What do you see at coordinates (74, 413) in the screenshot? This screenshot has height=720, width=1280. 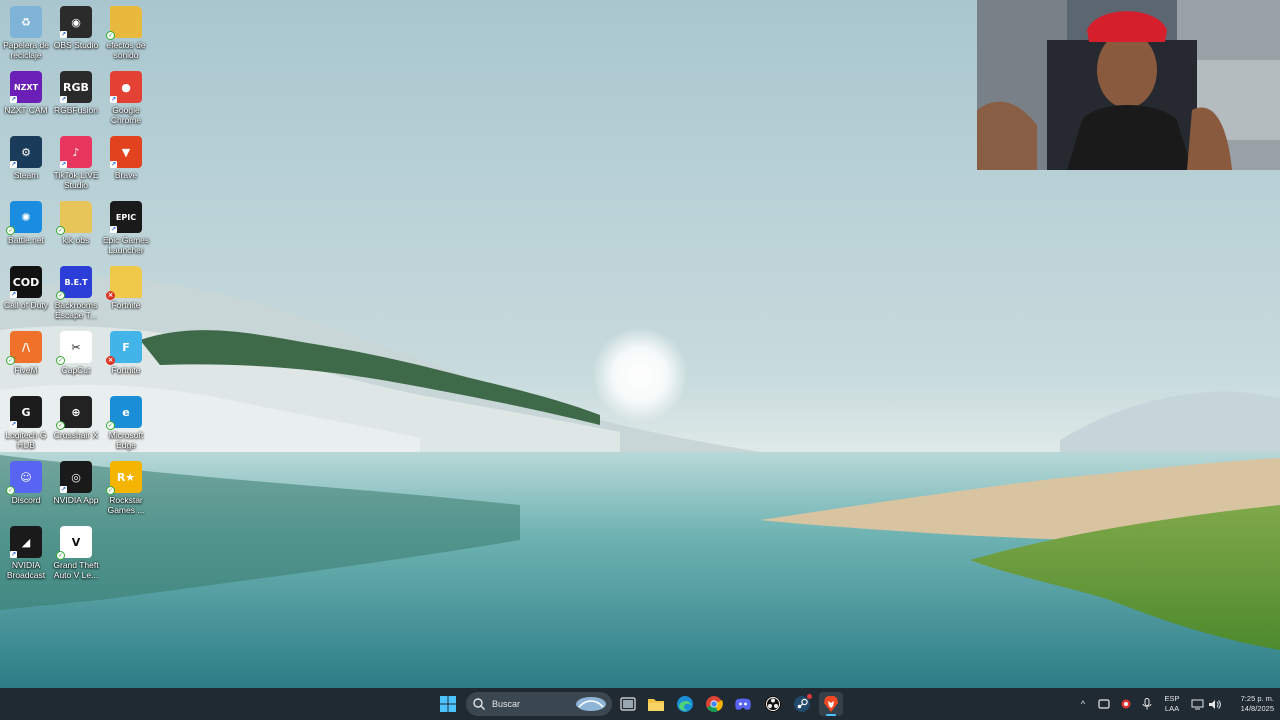 I see `crosshair-x-icon: ⊕ ✓` at bounding box center [74, 413].